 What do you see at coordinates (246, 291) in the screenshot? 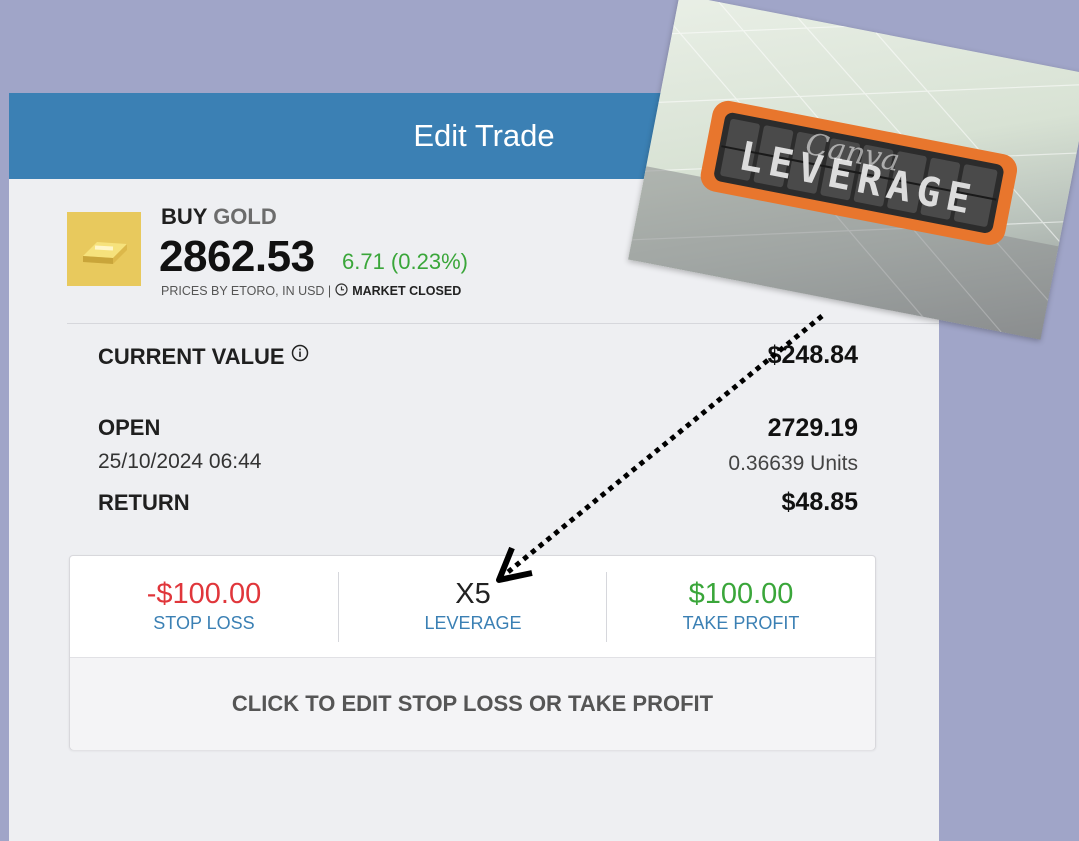
I see `price-source-text: PRICES BY ETORO, IN USD |` at bounding box center [246, 291].